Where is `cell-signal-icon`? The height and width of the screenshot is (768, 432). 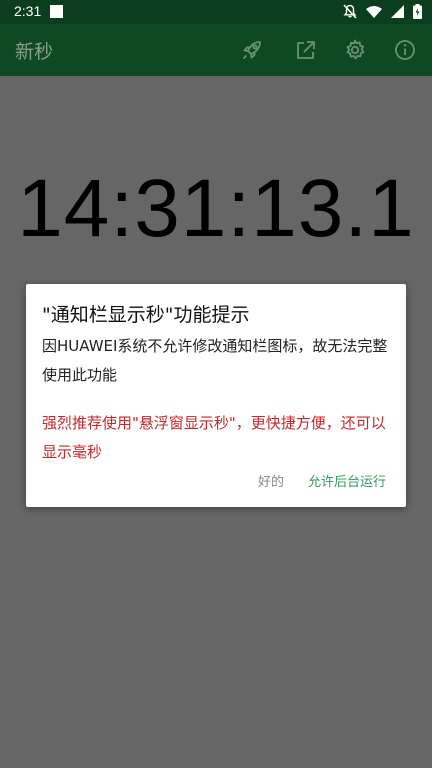 cell-signal-icon is located at coordinates (397, 11).